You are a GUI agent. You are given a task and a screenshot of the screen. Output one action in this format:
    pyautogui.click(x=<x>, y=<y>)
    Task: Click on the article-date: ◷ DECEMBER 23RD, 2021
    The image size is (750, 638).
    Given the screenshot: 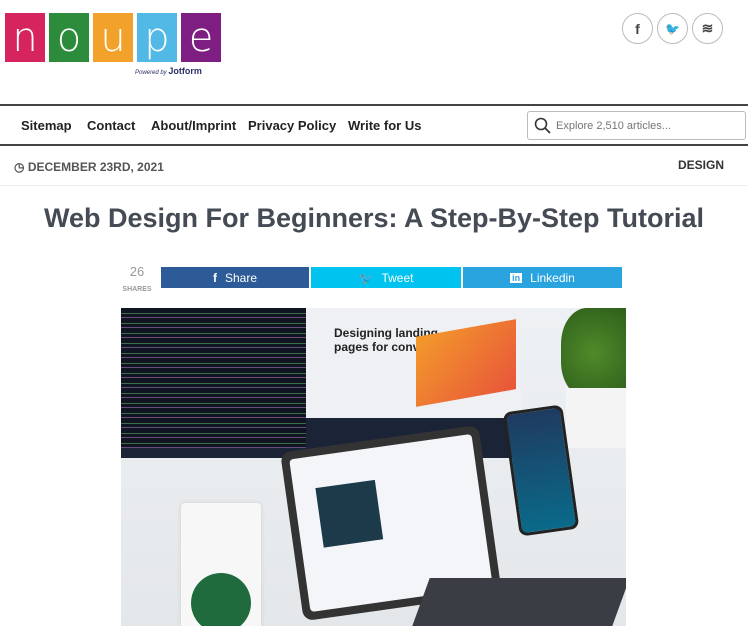 What is the action you would take?
    pyautogui.click(x=89, y=167)
    